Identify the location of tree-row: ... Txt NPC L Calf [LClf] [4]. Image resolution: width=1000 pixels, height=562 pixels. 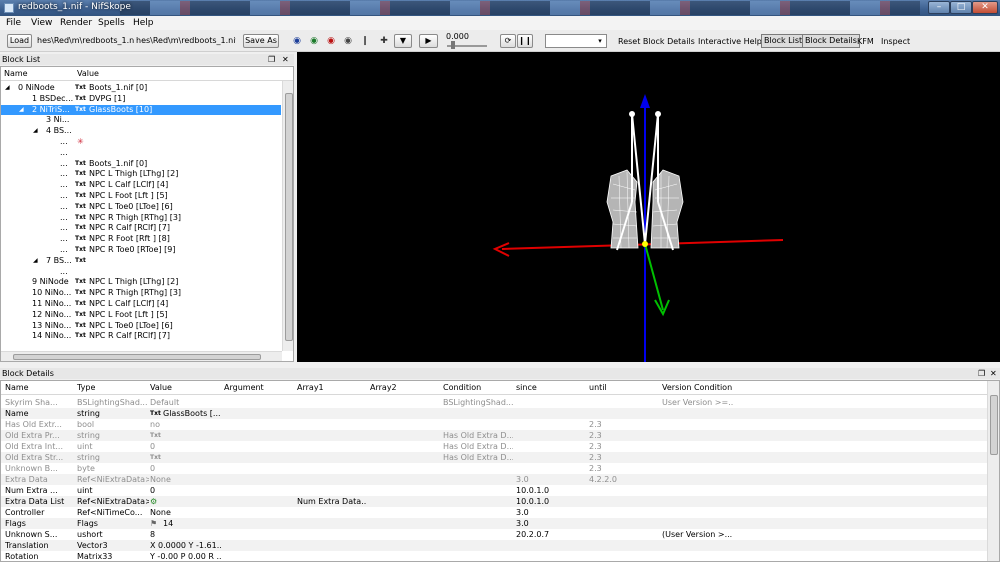
(141, 185).